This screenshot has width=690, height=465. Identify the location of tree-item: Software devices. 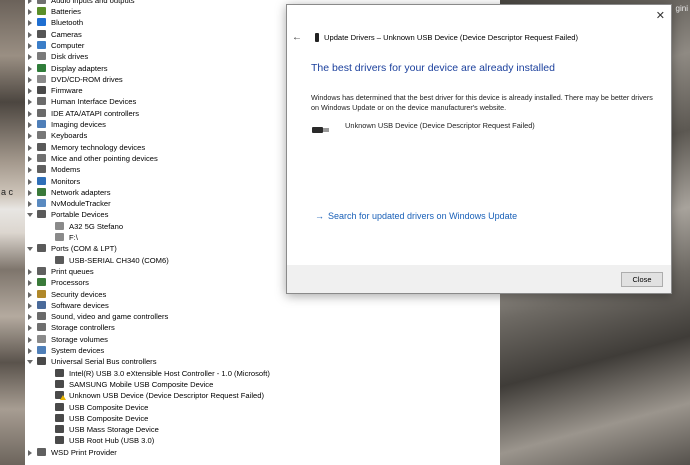
(260, 305).